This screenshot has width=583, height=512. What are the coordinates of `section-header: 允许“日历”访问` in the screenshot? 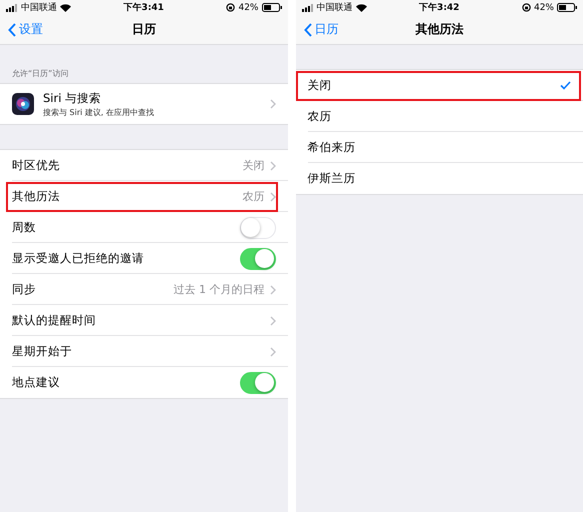 It's located at (40, 73).